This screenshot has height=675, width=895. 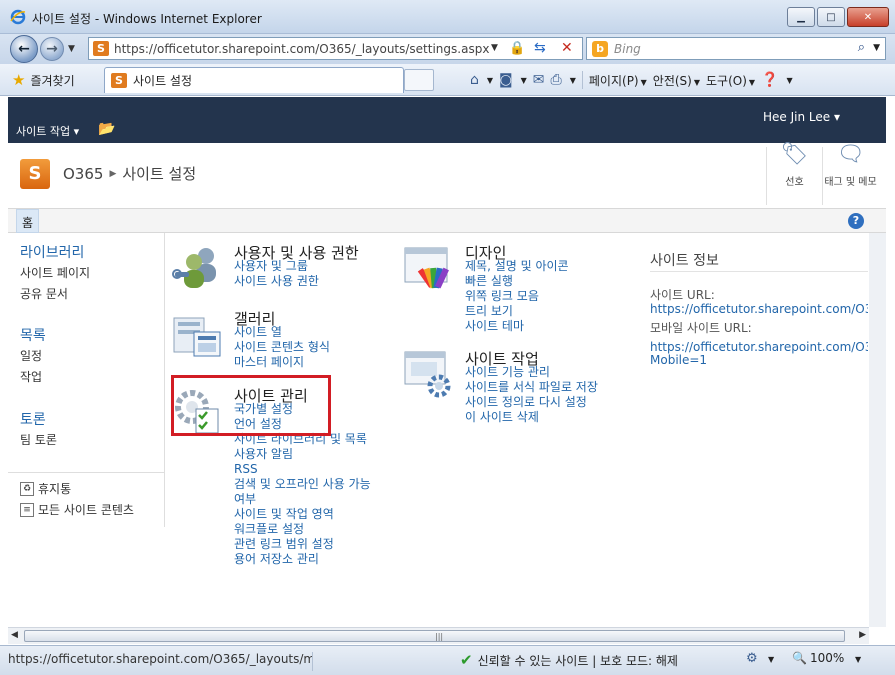 What do you see at coordinates (672, 80) in the screenshot?
I see `safety-menu-label: 안전(S)` at bounding box center [672, 80].